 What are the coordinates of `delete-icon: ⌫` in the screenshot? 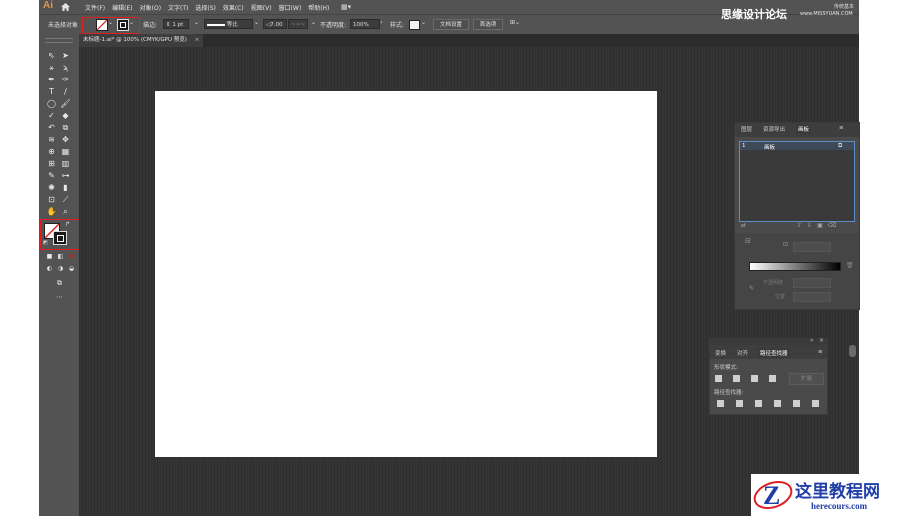 It's located at (834, 225).